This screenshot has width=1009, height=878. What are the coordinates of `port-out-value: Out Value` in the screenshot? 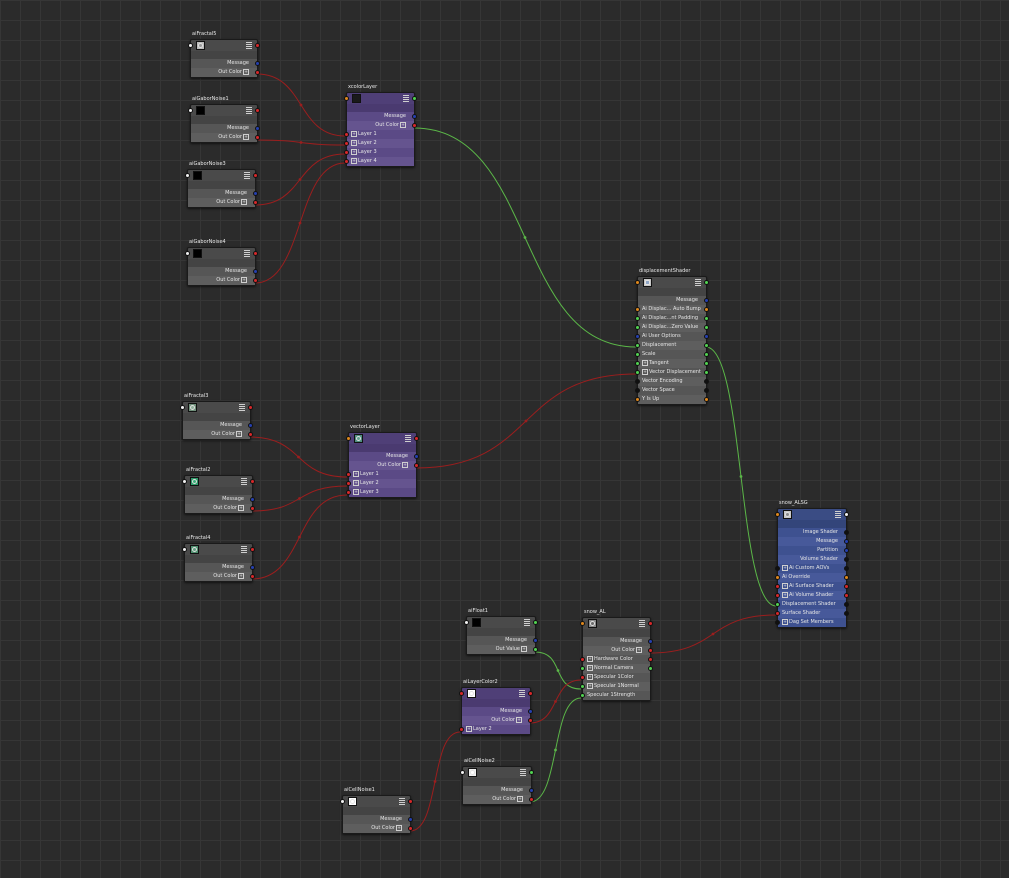 It's located at (502, 649).